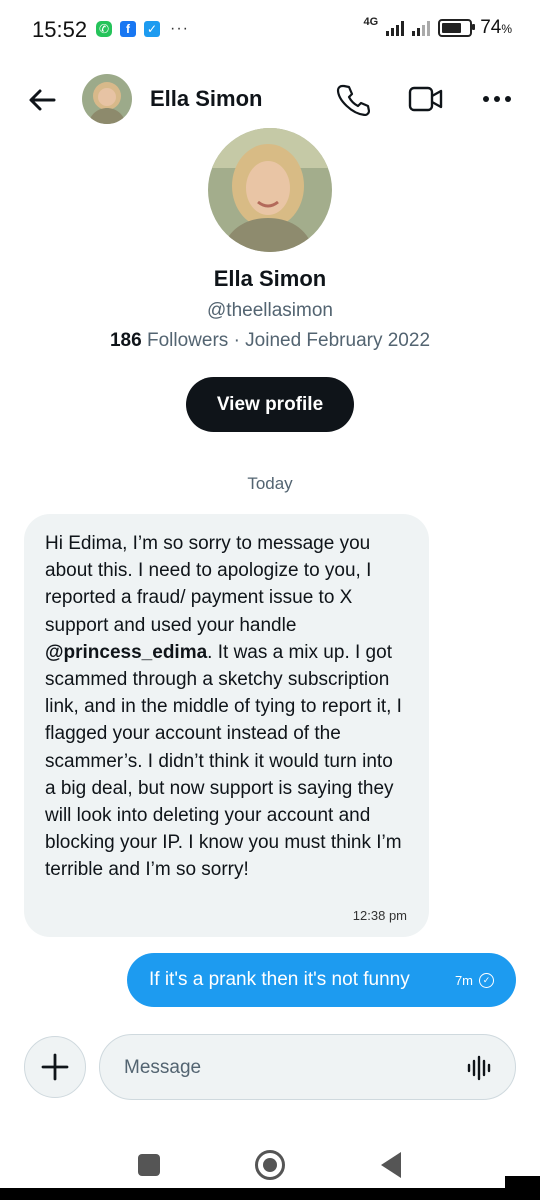 The width and height of the screenshot is (540, 1200). I want to click on plus-icon, so click(55, 1067).